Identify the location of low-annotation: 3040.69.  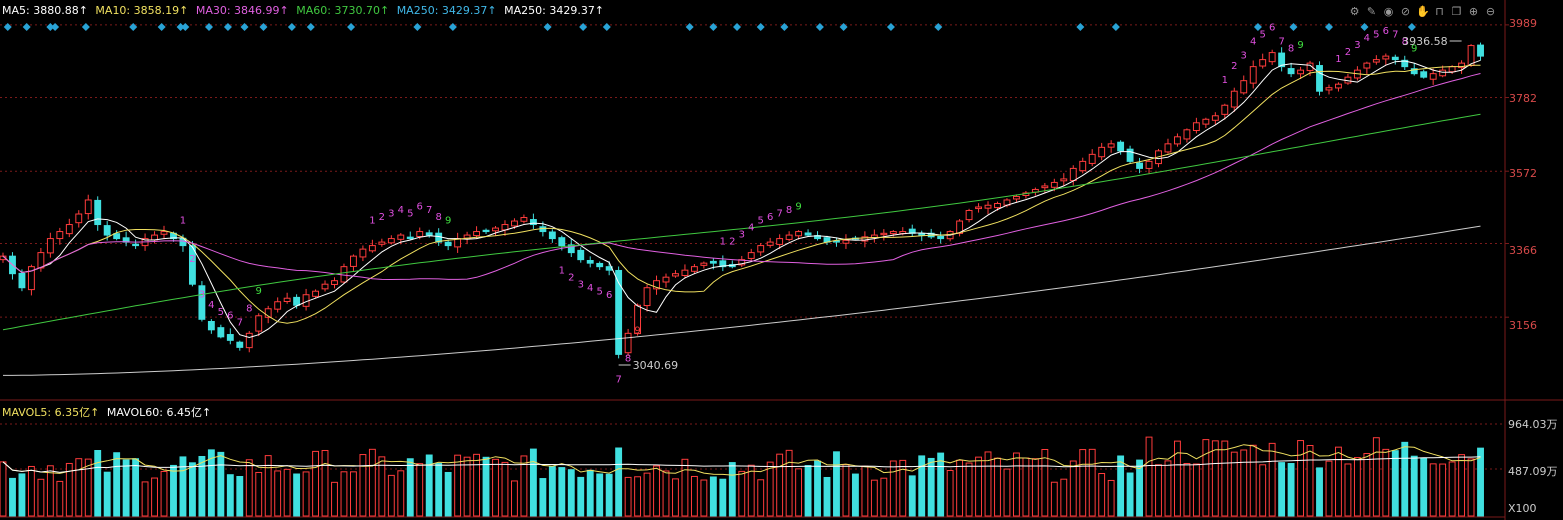
(656, 365).